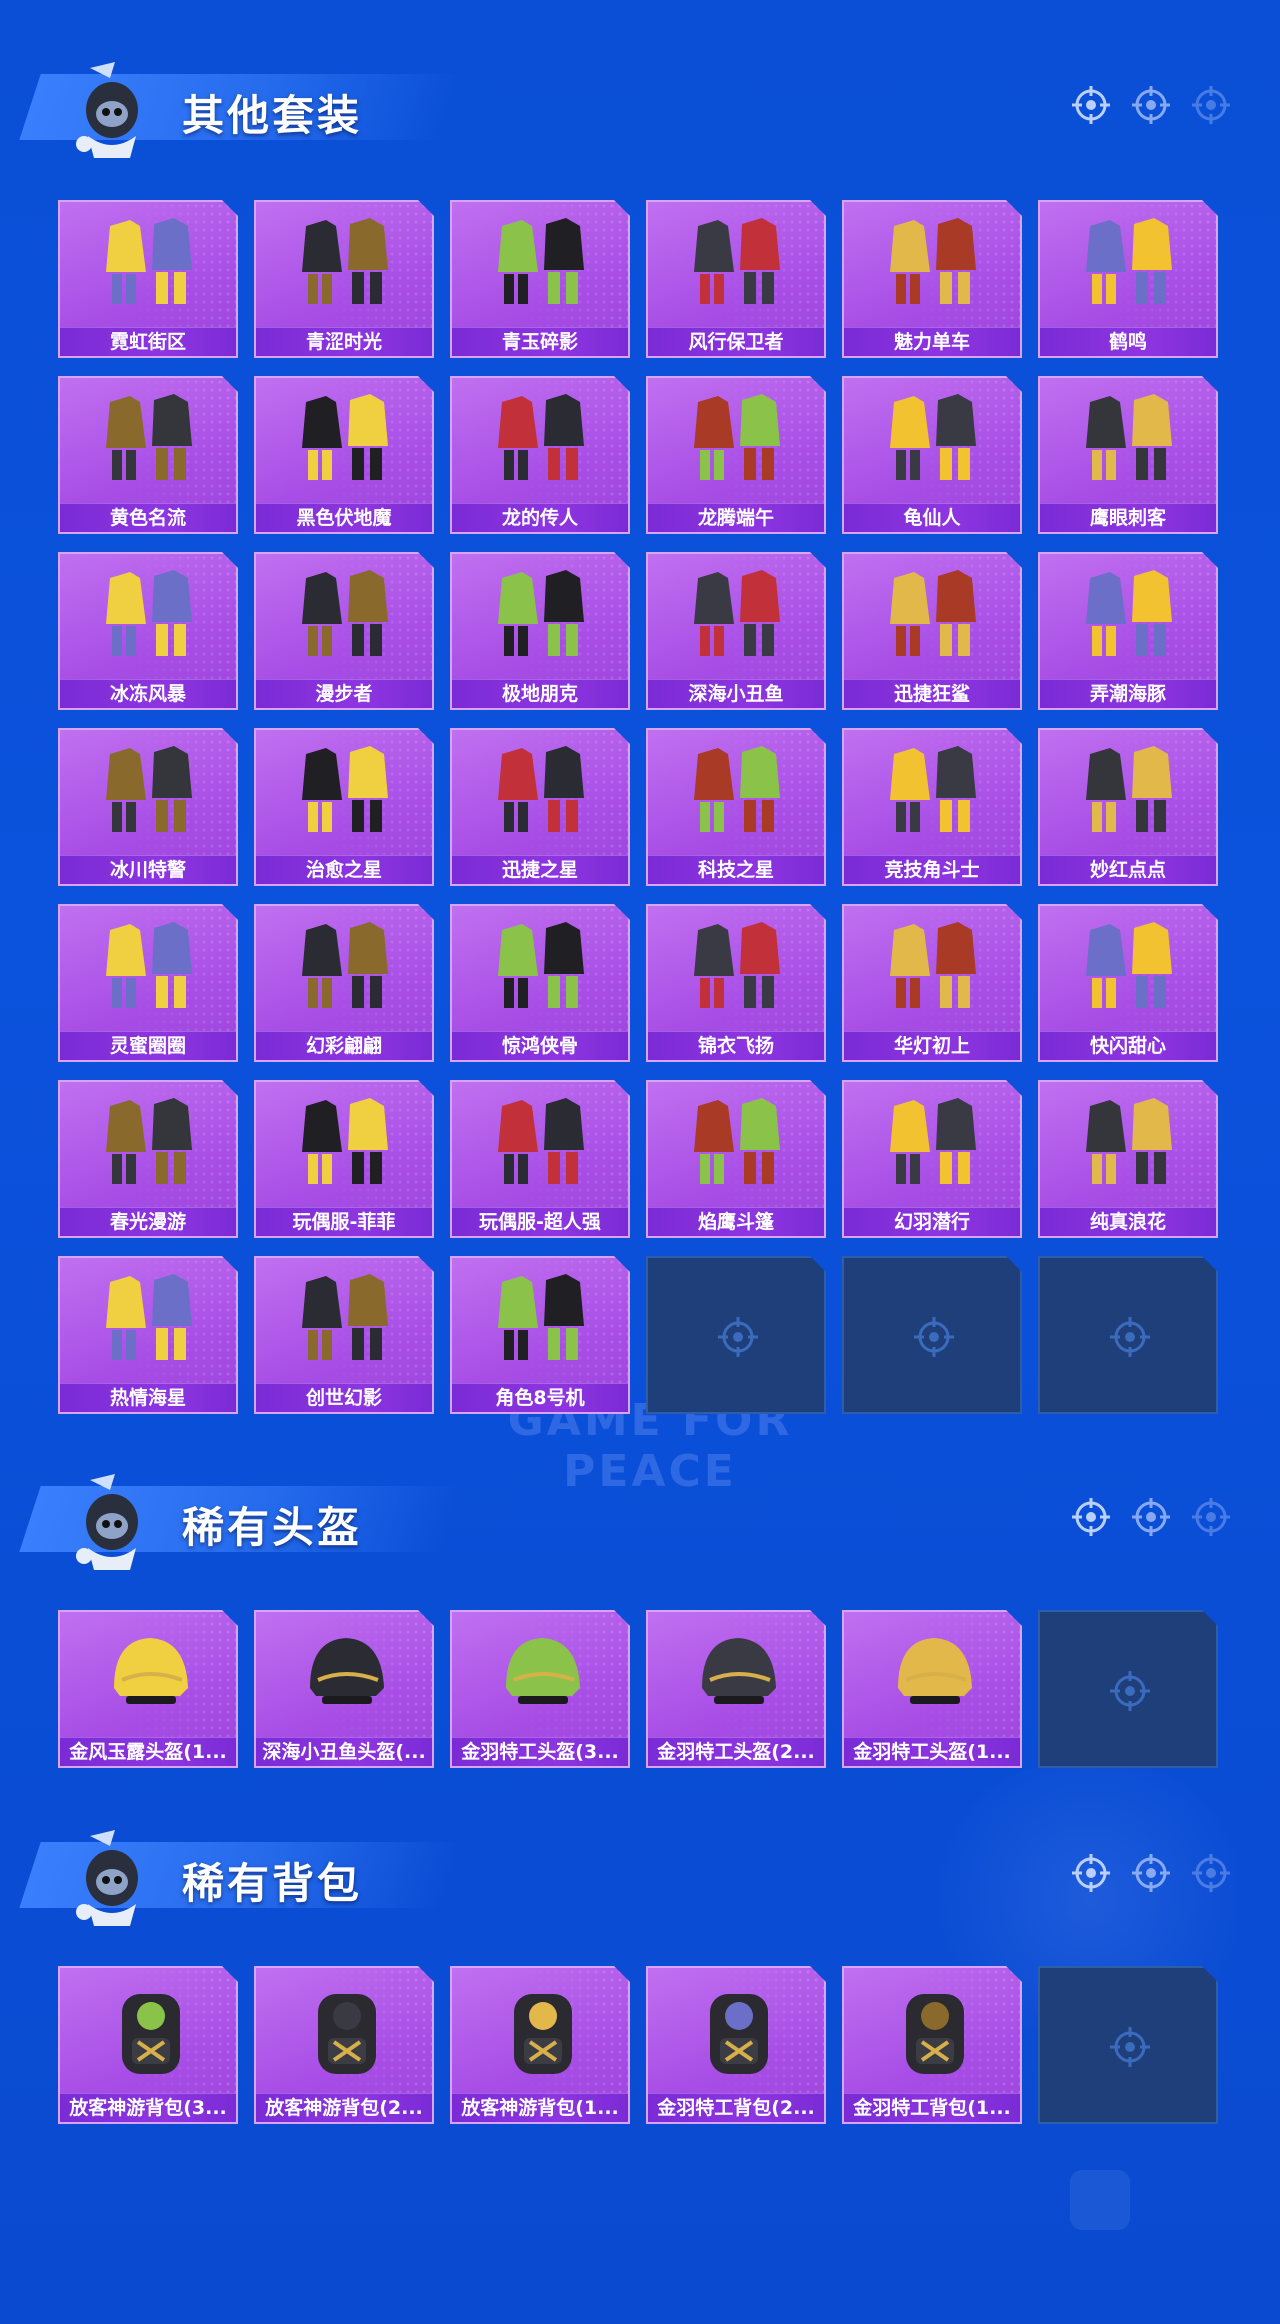 The width and height of the screenshot is (1280, 2324). I want to click on item-label: 快闪甜心, so click(1128, 1045).